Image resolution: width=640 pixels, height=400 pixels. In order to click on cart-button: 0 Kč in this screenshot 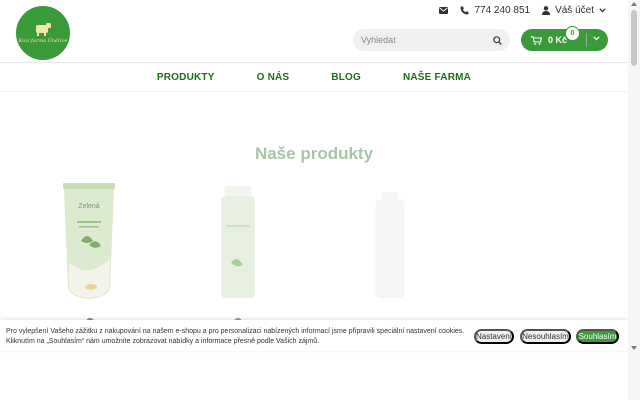, I will do `click(564, 40)`.